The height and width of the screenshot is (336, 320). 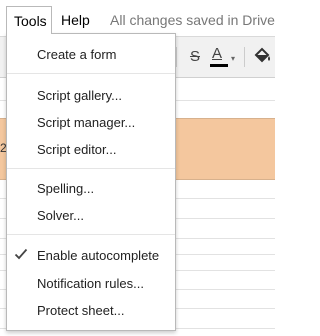 I want to click on menu-item-enable-autocomplete: Enable autocomplete, so click(x=91, y=255).